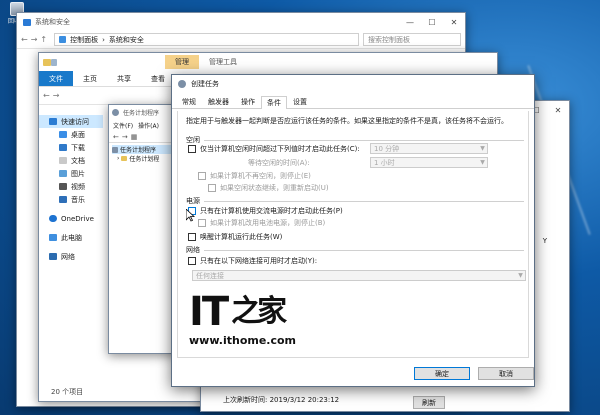 This screenshot has width=600, height=415. Describe the element at coordinates (126, 40) in the screenshot. I see `breadcrumb-2: 系统和安全` at that location.